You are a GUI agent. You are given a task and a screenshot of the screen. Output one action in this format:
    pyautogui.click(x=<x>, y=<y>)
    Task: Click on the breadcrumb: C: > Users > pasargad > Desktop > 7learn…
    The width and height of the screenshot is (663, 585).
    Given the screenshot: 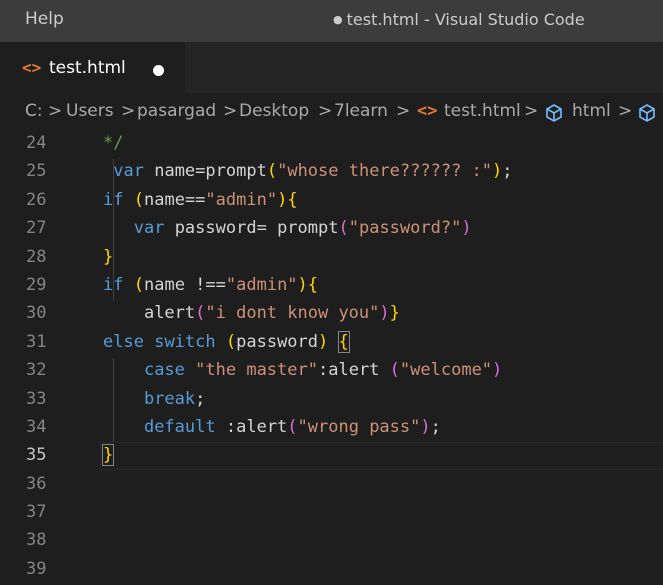 What is the action you would take?
    pyautogui.click(x=331, y=112)
    